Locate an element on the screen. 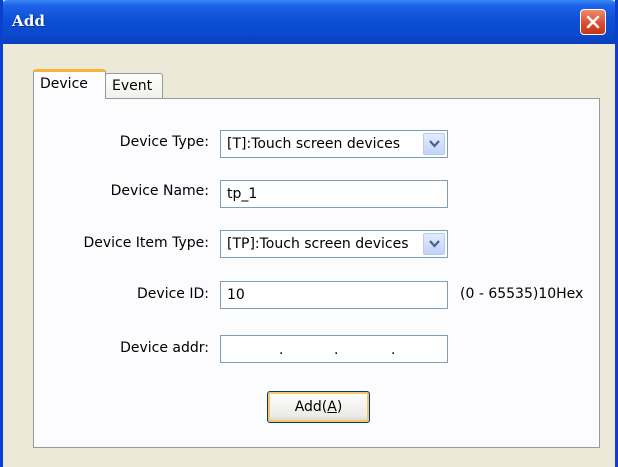 The width and height of the screenshot is (618, 467). device-type-dropdown-button is located at coordinates (434, 144).